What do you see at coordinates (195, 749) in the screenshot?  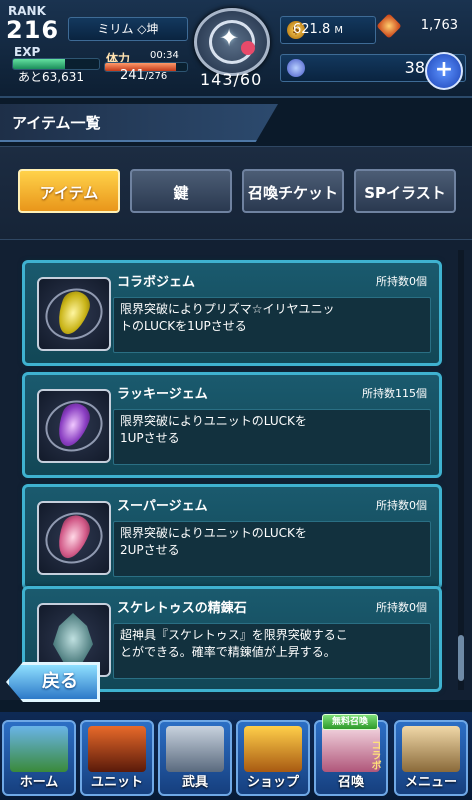 I see `sword-icon` at bounding box center [195, 749].